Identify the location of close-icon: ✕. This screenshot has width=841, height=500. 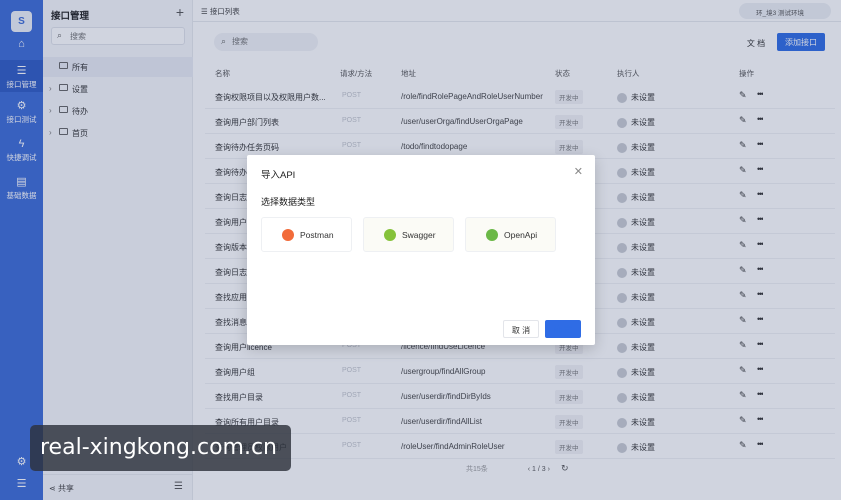
(578, 171).